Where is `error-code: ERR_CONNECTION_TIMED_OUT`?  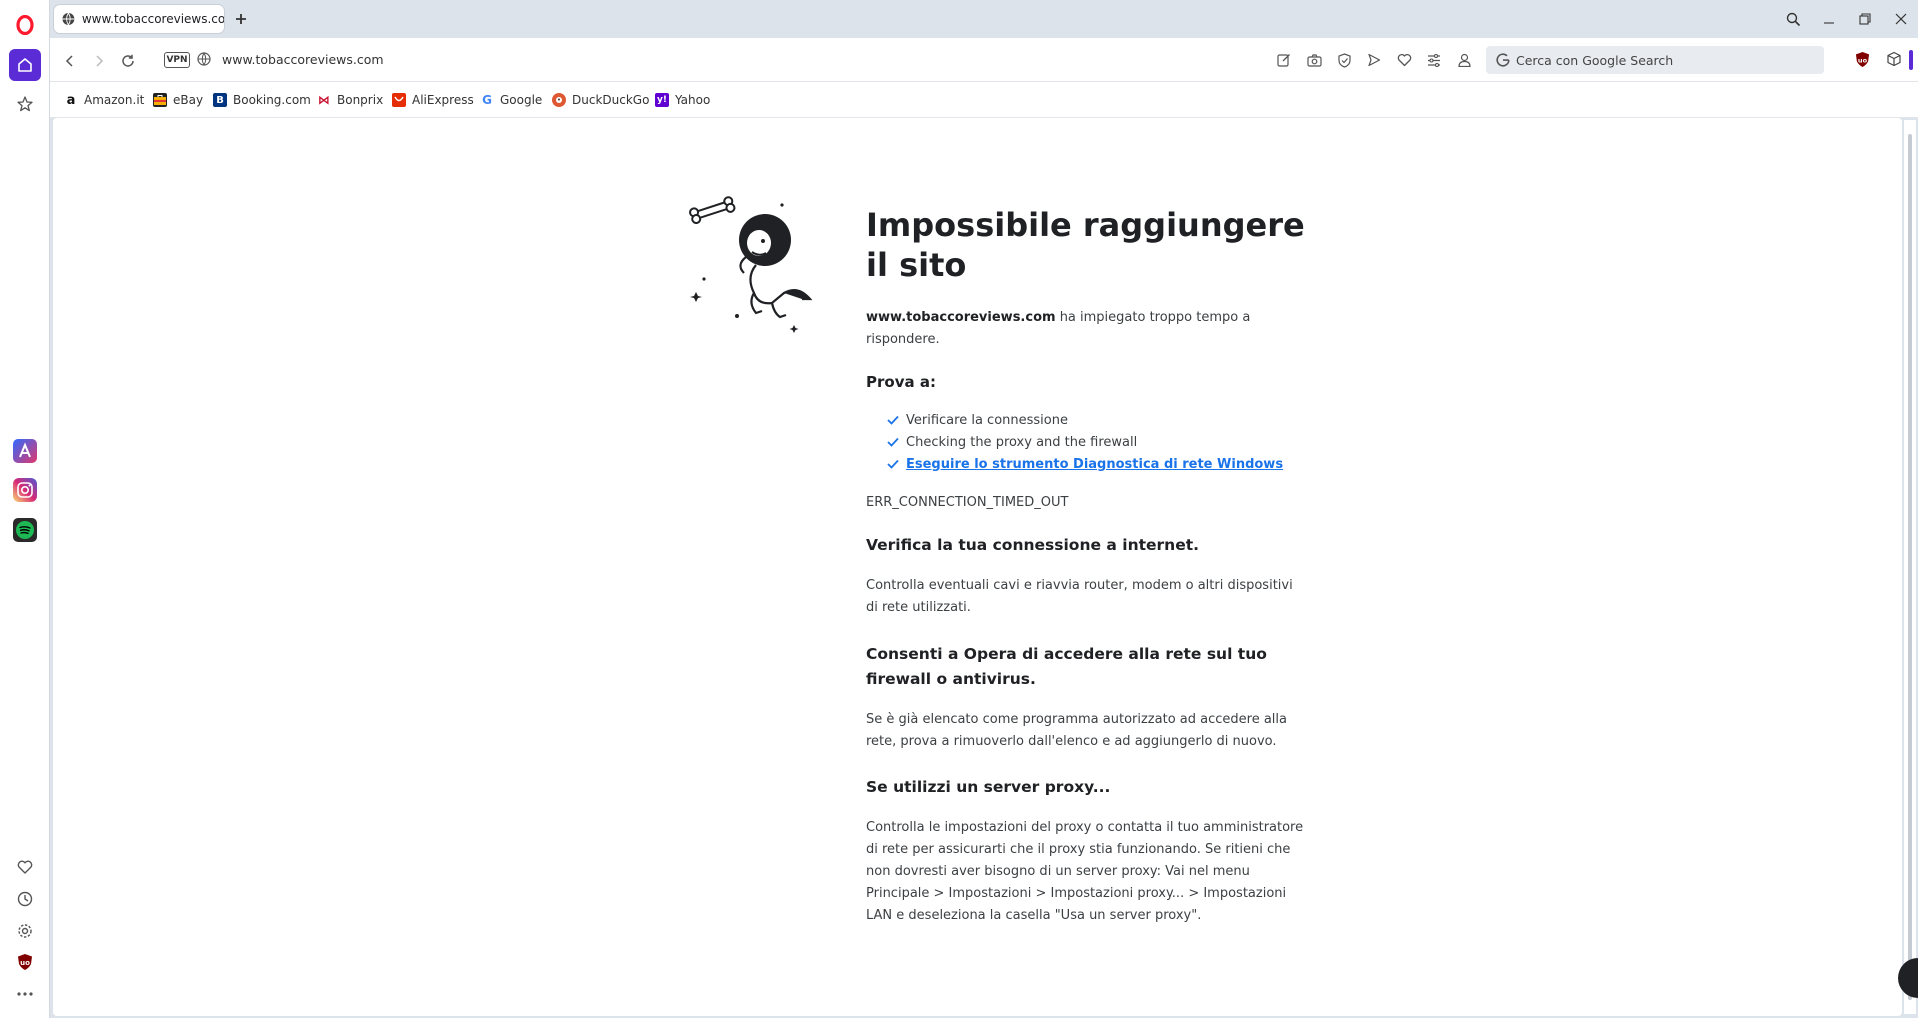 error-code: ERR_CONNECTION_TIMED_OUT is located at coordinates (967, 502).